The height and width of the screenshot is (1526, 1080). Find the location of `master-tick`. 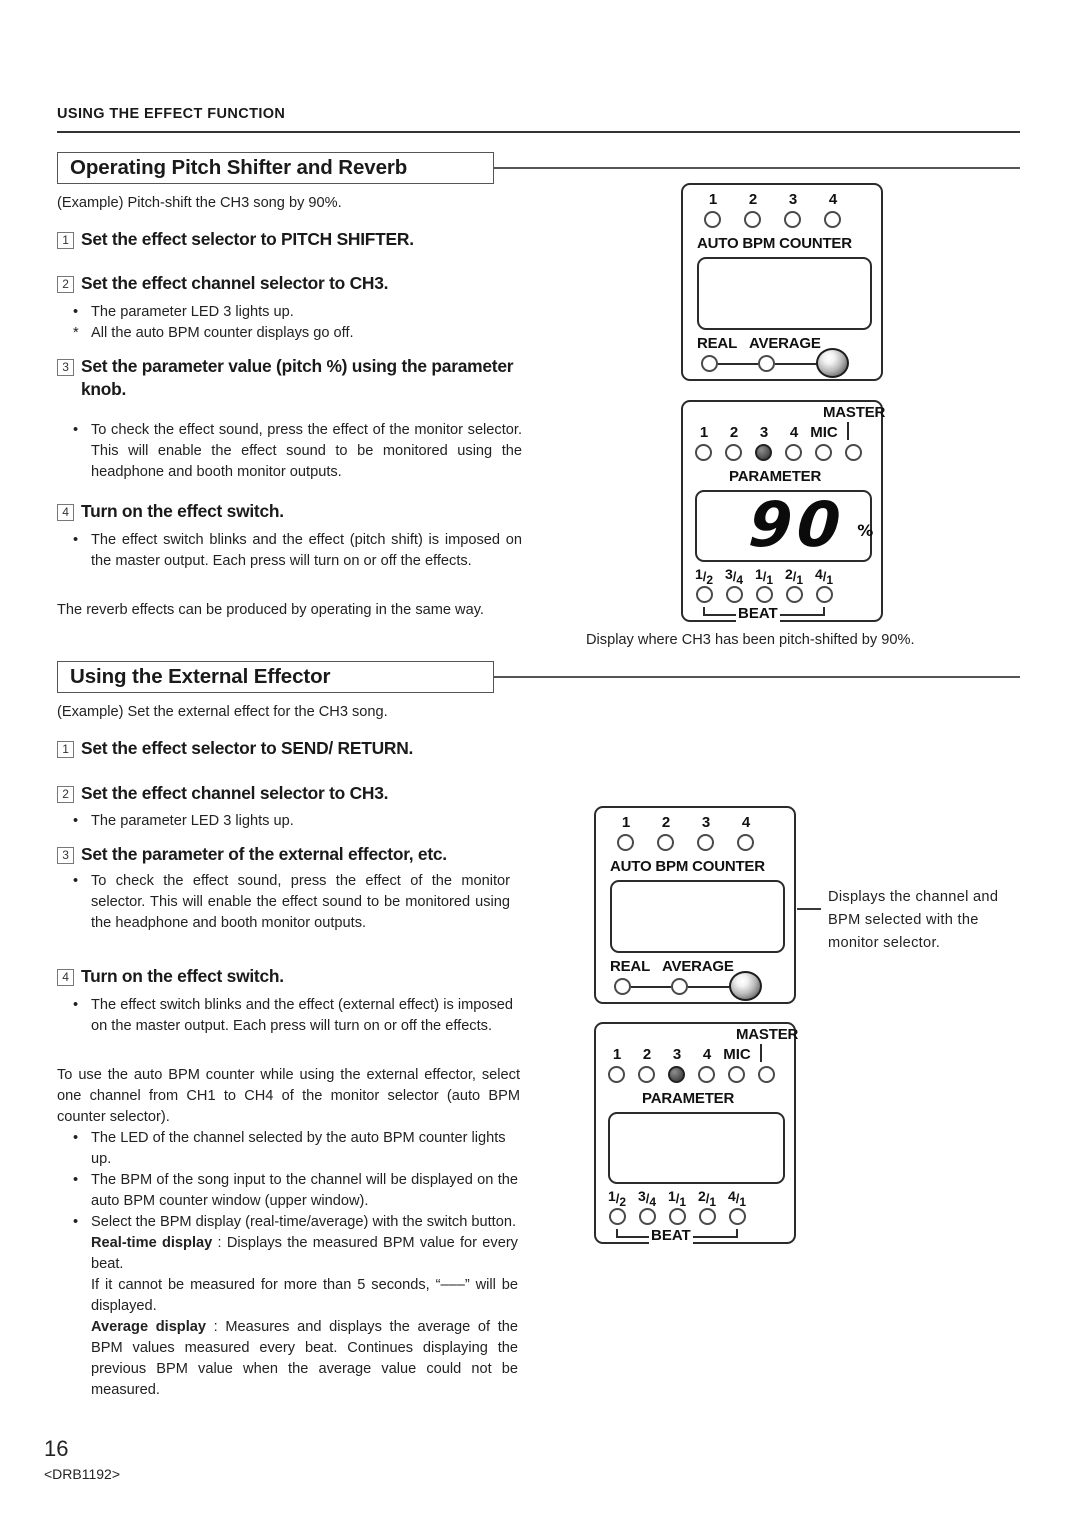

master-tick is located at coordinates (848, 431).